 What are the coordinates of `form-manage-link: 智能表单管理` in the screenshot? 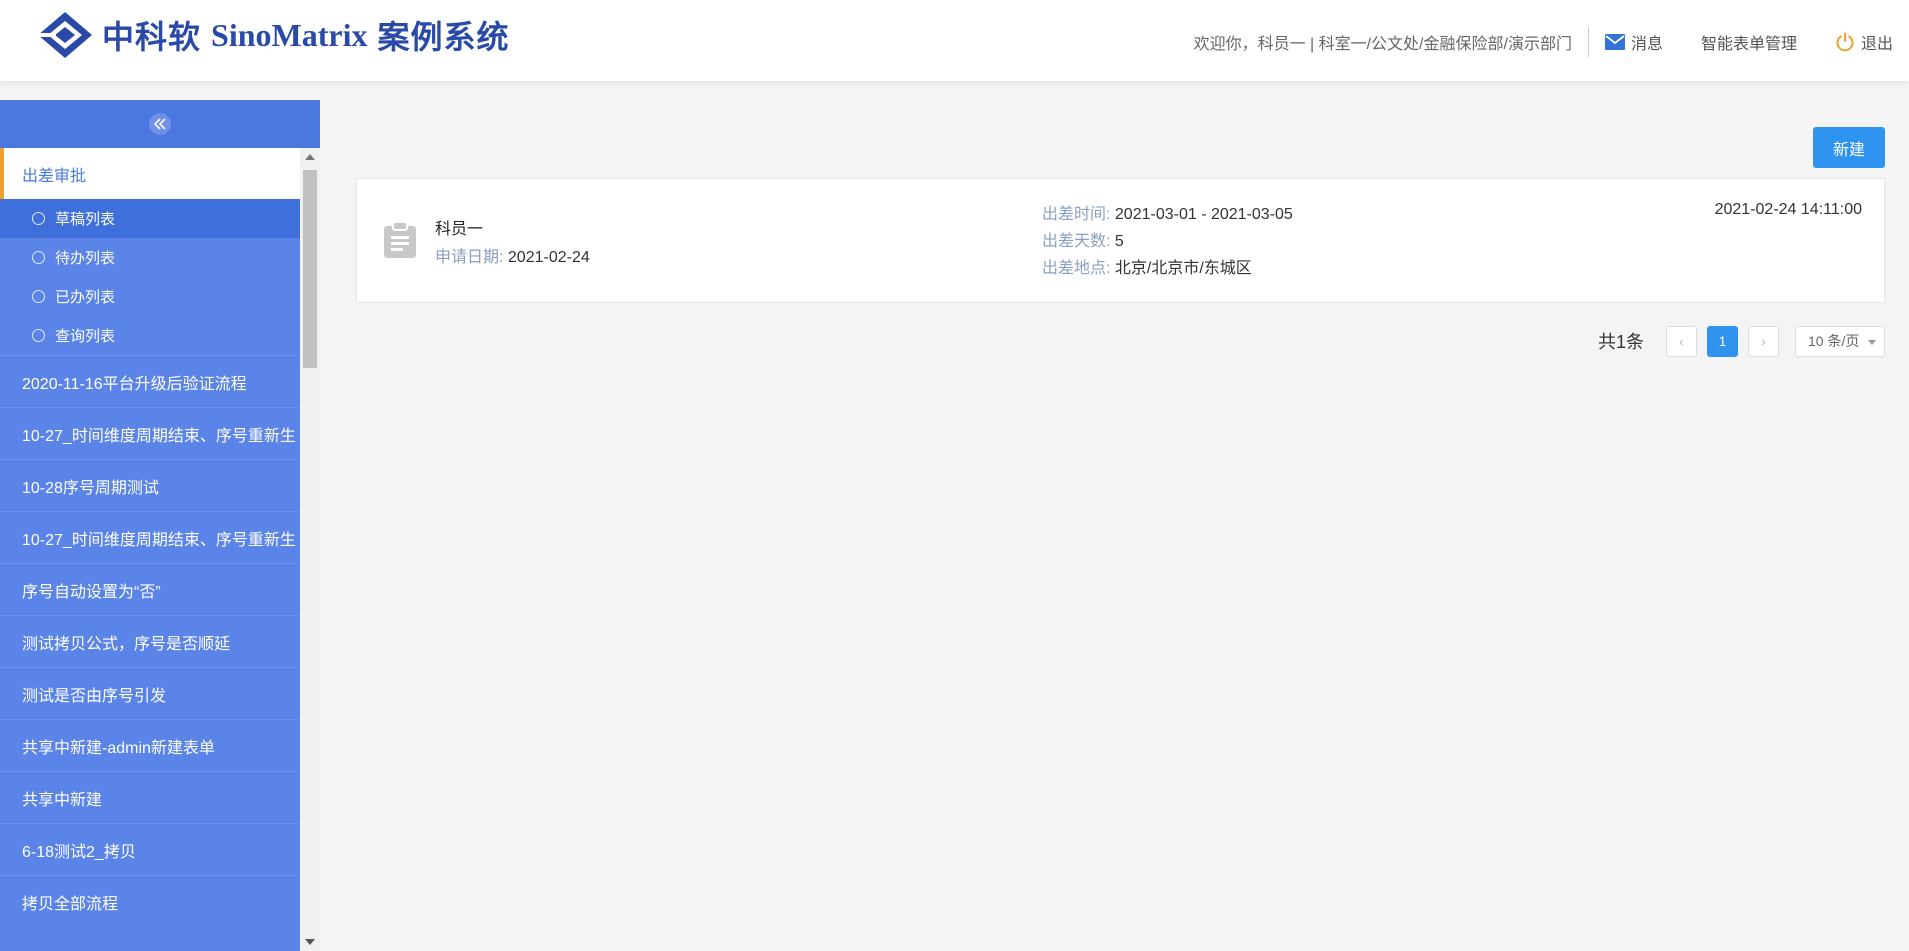 It's located at (1749, 42).